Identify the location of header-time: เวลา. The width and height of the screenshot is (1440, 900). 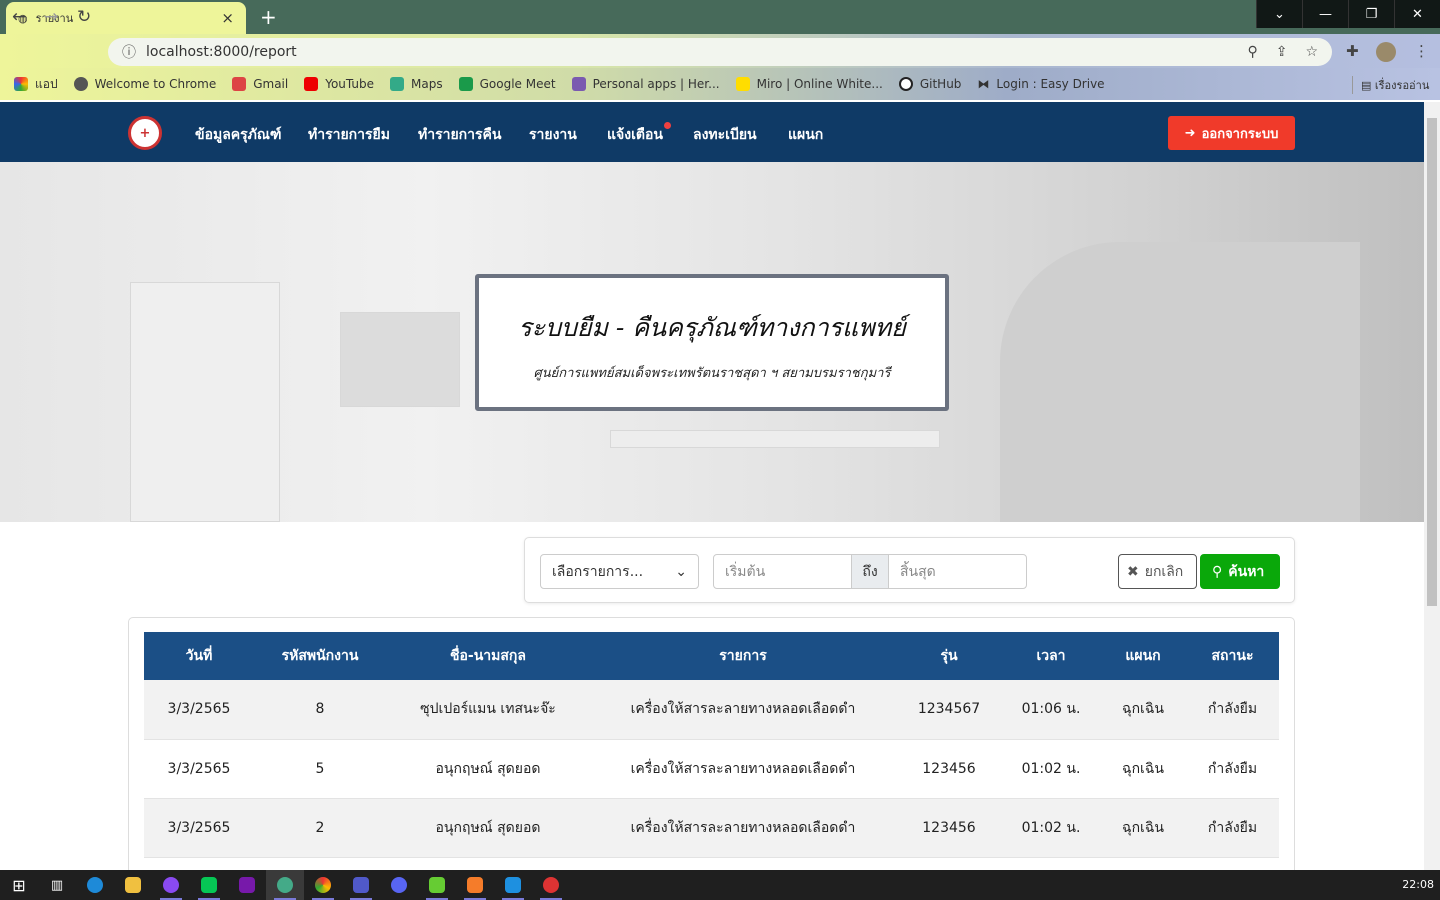
(1051, 656).